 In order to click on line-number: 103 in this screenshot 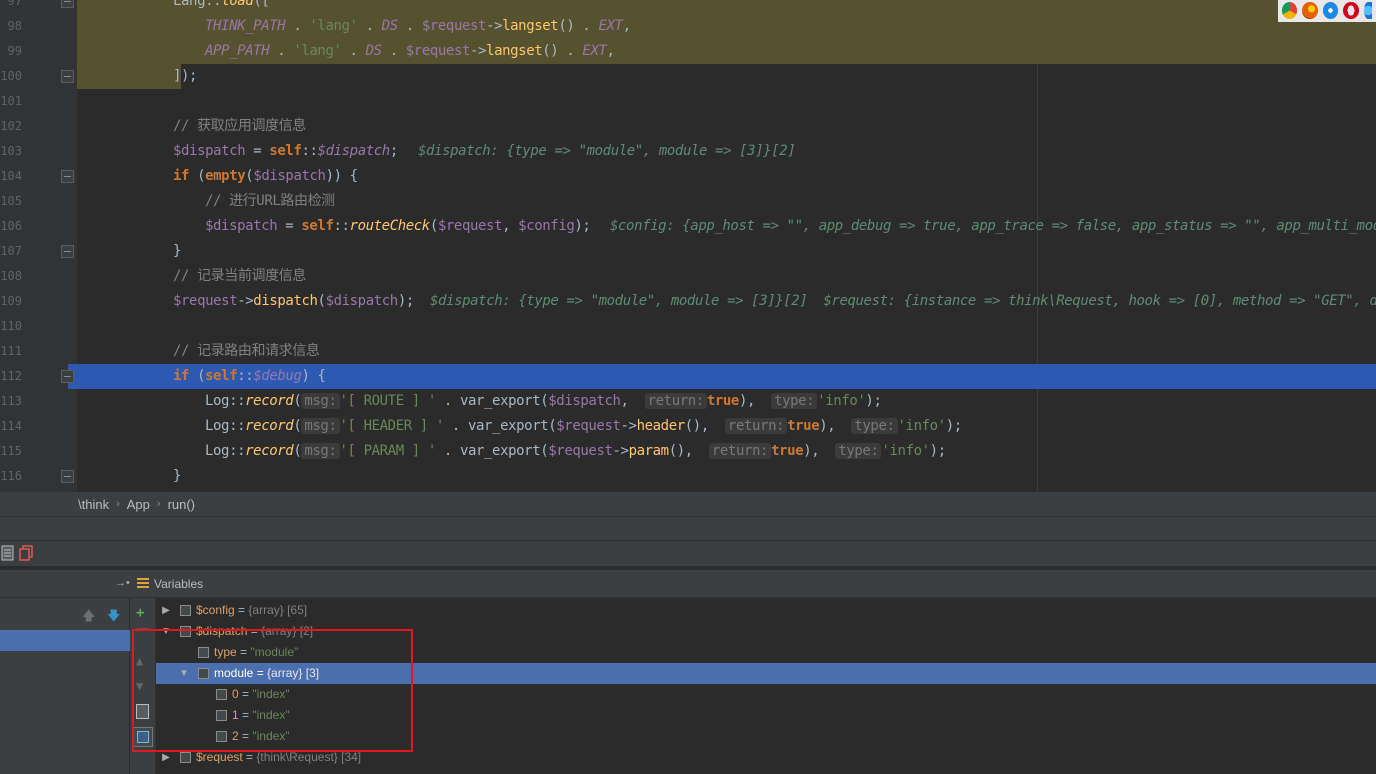, I will do `click(11, 151)`.